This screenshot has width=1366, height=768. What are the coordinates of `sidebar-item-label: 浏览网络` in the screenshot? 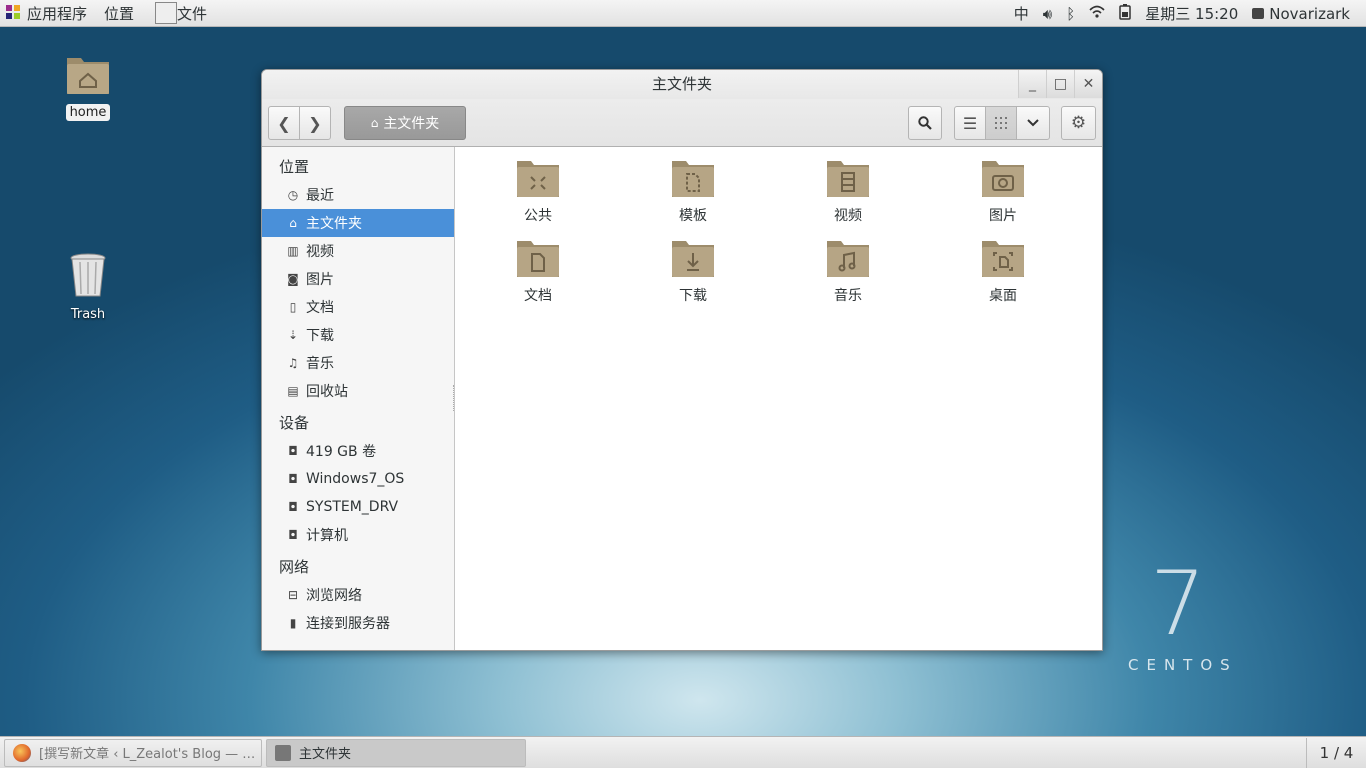 It's located at (334, 596).